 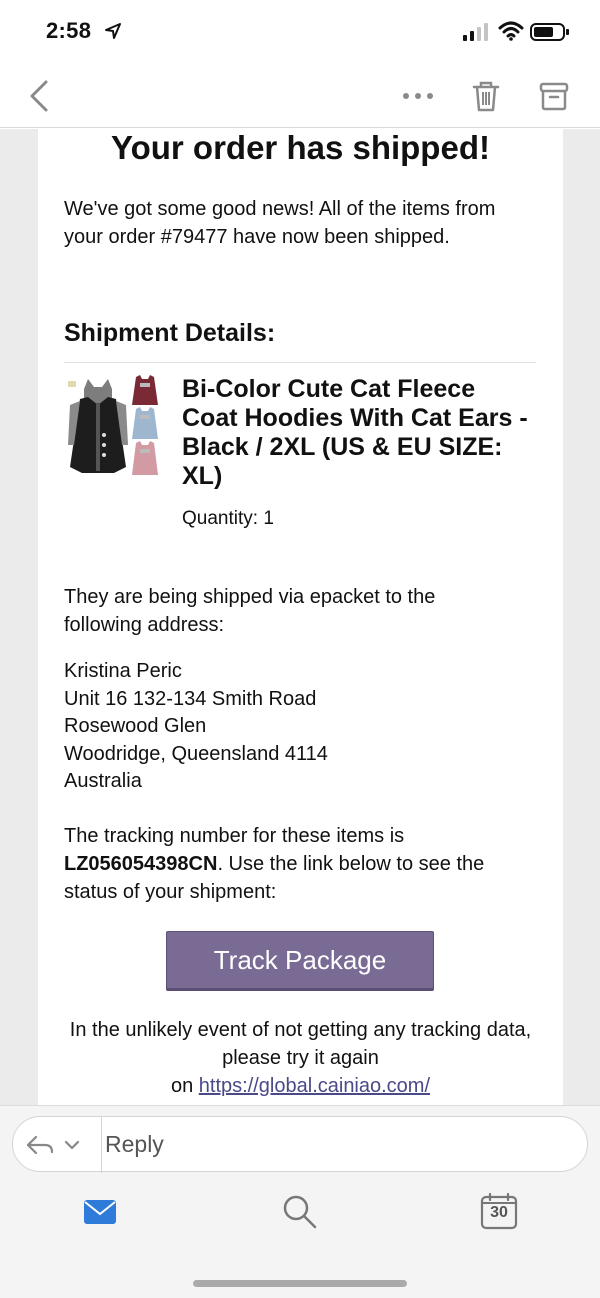 What do you see at coordinates (170, 333) in the screenshot?
I see `shipment-heading: Shipment Details:` at bounding box center [170, 333].